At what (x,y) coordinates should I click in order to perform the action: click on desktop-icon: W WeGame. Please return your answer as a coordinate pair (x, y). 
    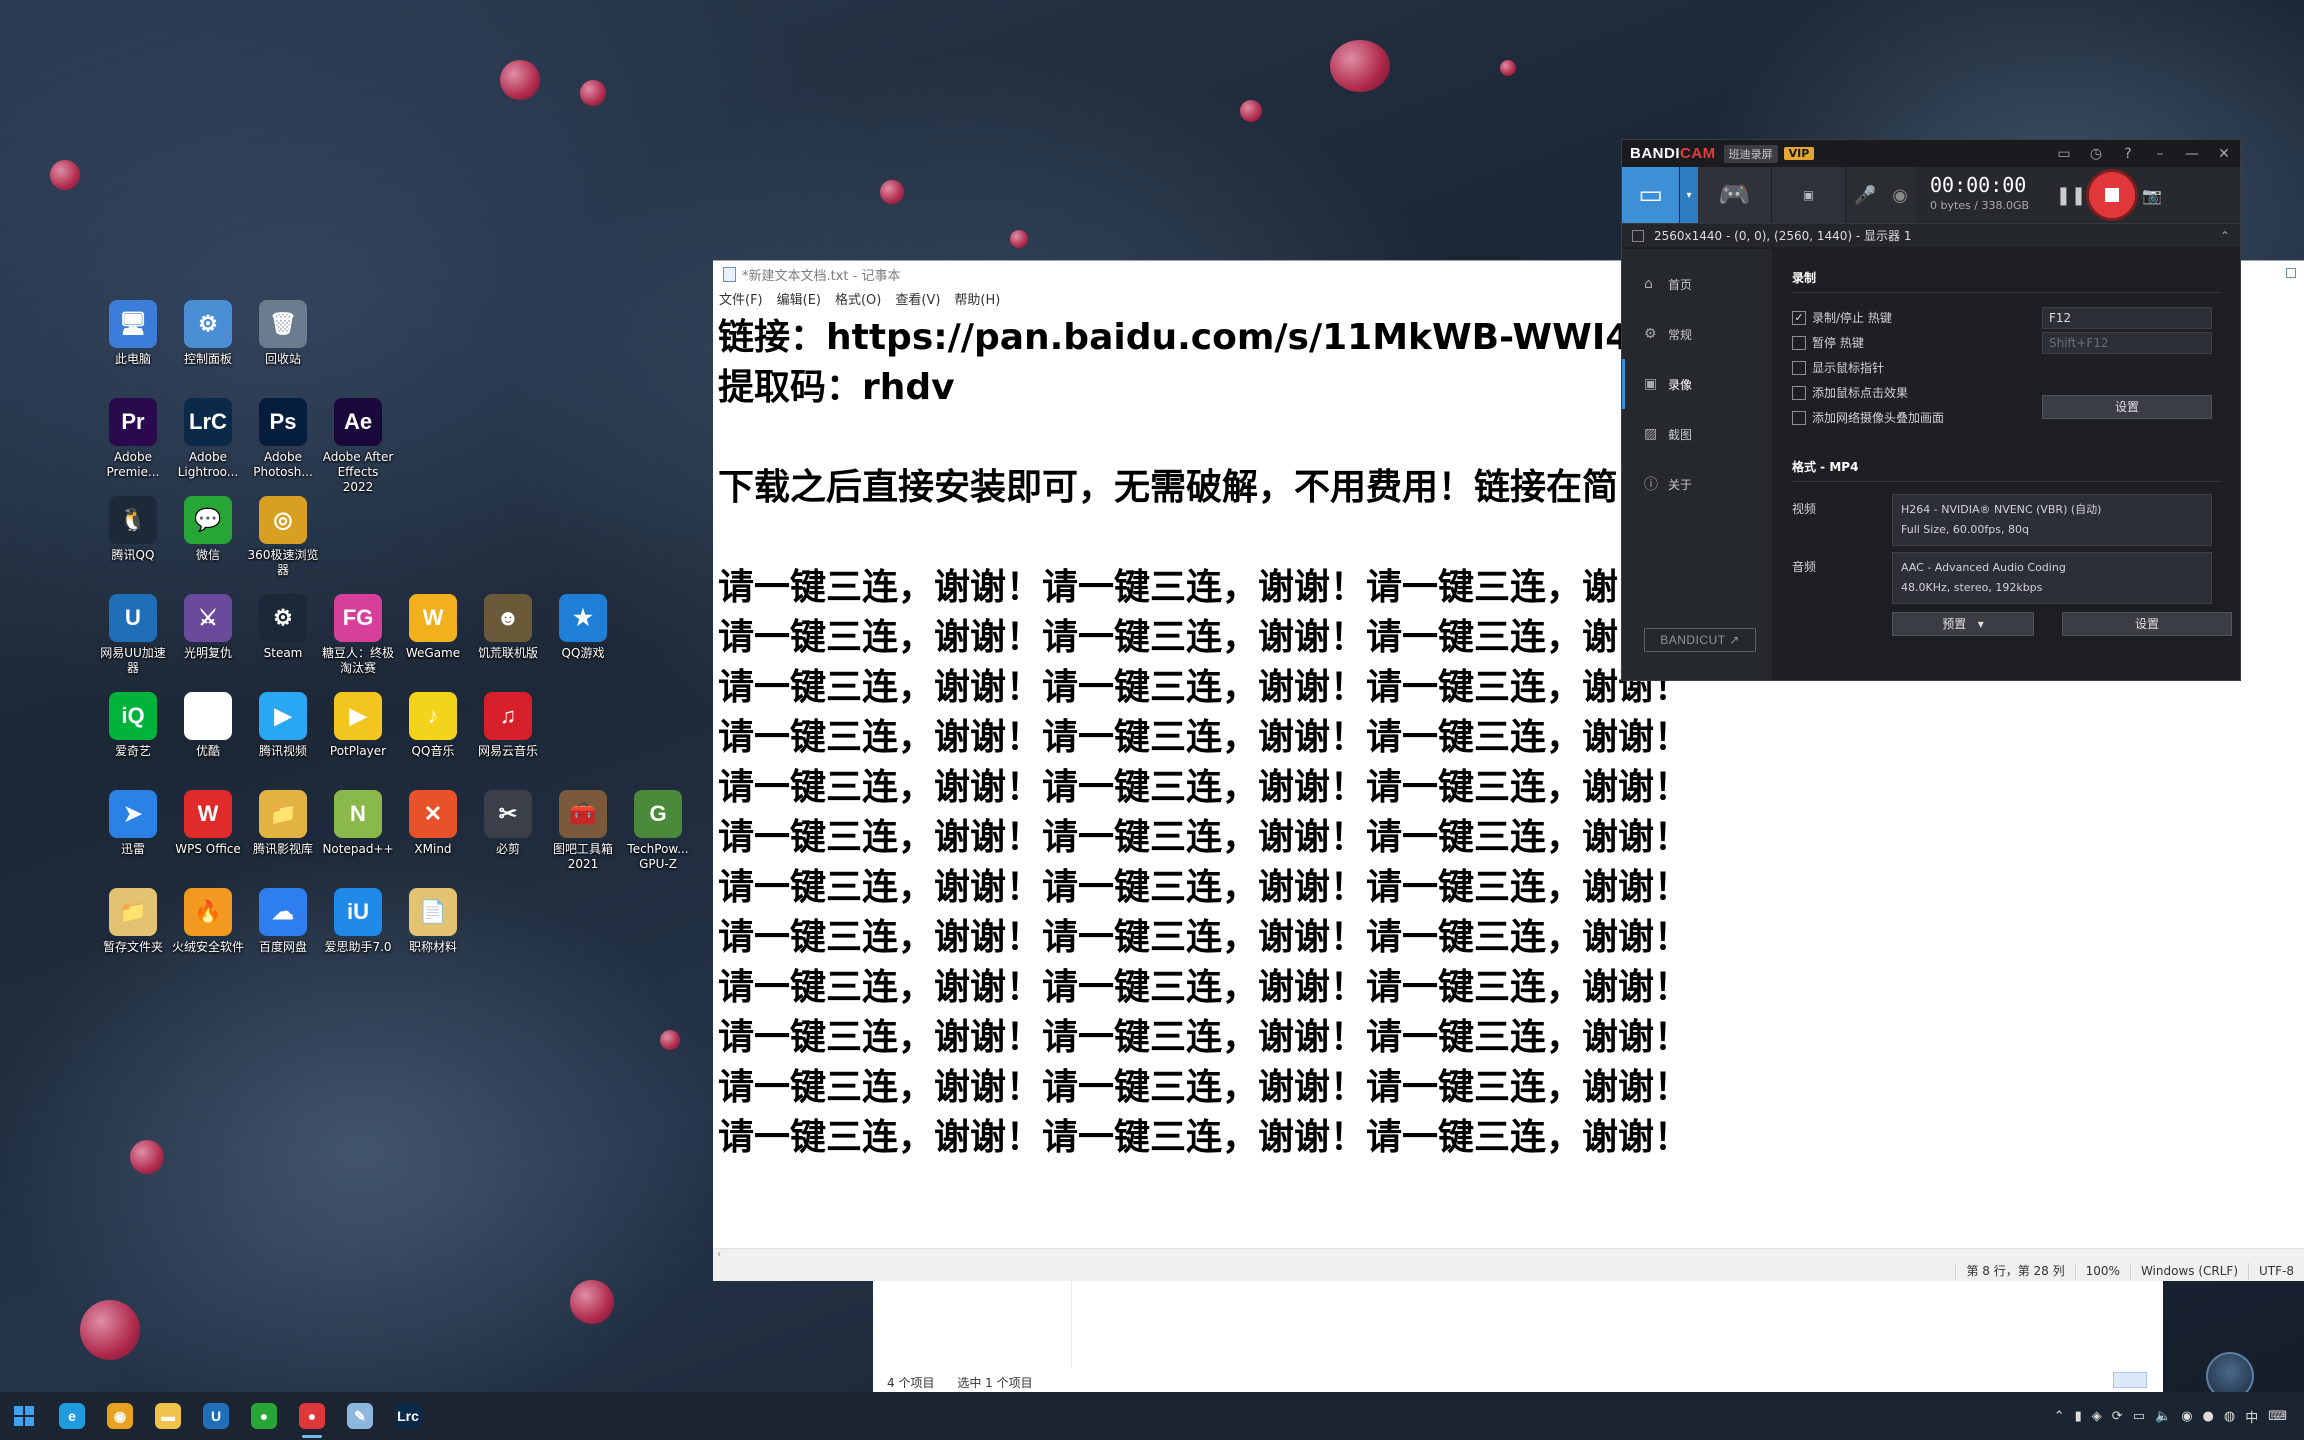
    Looking at the image, I should click on (433, 627).